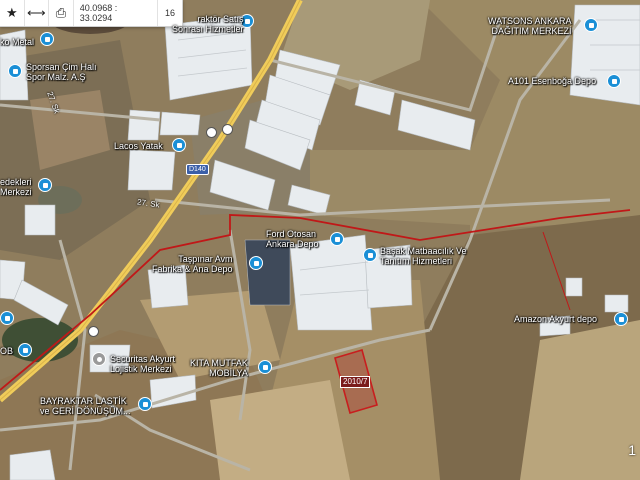 This screenshot has height=480, width=640. Describe the element at coordinates (208, 24) in the screenshot. I see `place-label-traktor: raktör Satış Sonrası Hizmetler` at that location.